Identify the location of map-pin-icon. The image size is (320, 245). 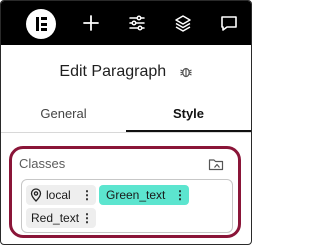
(36, 195).